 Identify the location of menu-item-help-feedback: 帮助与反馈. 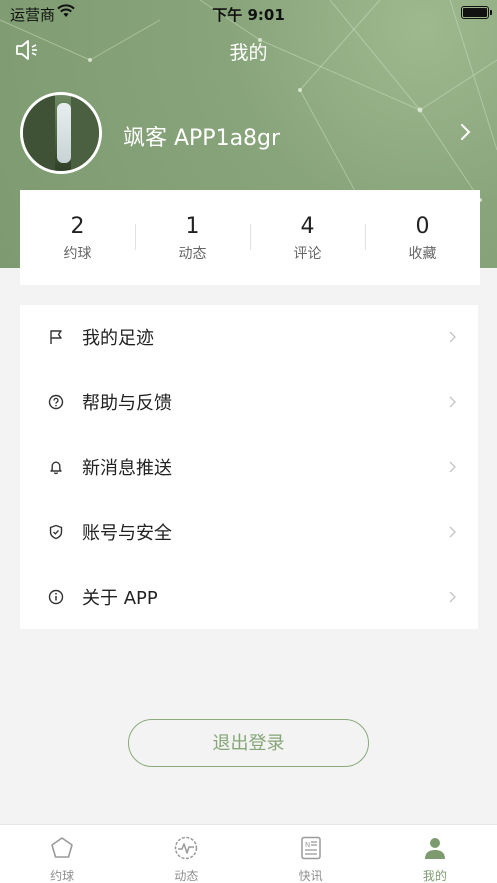
(249, 402).